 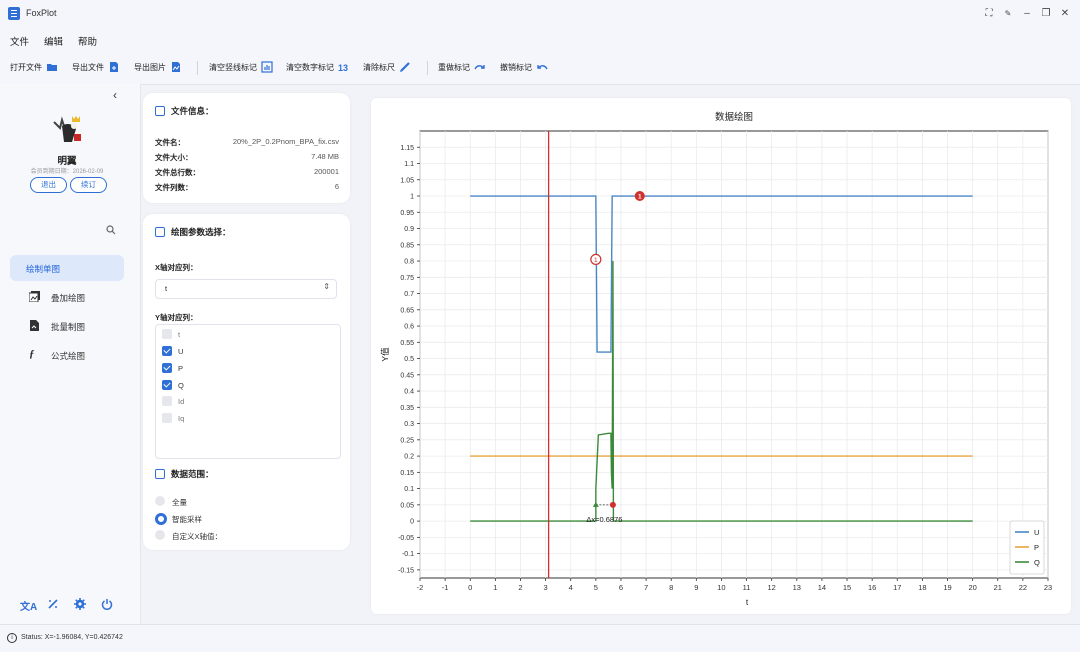 What do you see at coordinates (721, 587) in the screenshot?
I see `x-tick-label: 10` at bounding box center [721, 587].